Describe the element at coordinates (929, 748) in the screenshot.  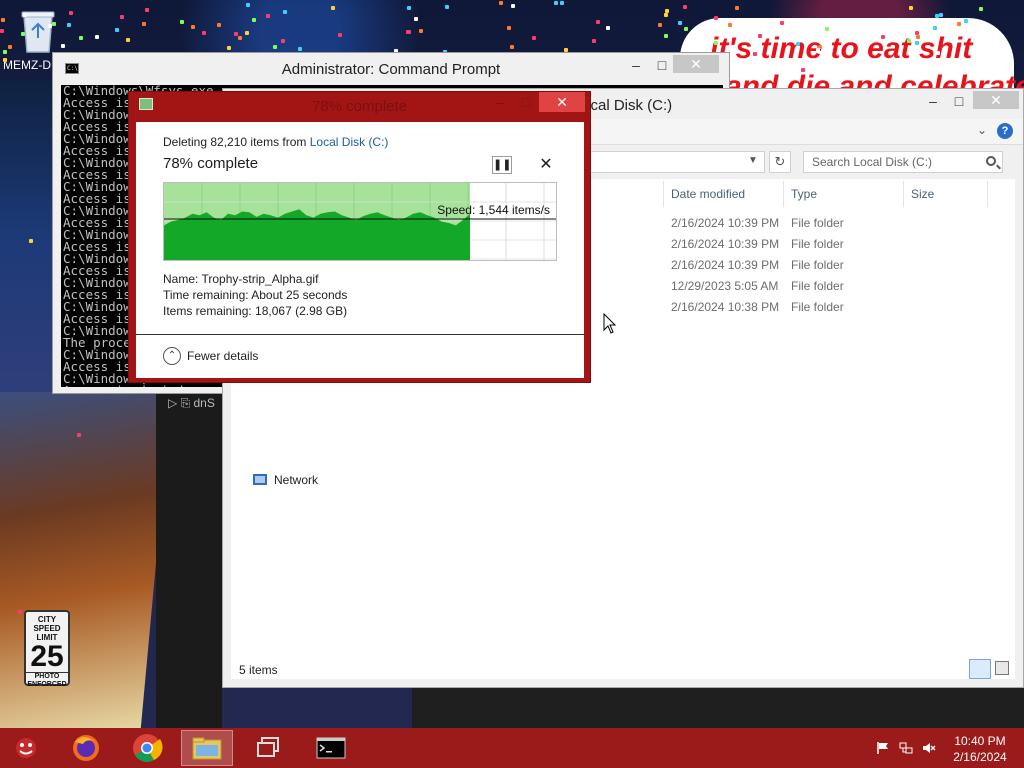
I see `volume-muted-icon` at that location.